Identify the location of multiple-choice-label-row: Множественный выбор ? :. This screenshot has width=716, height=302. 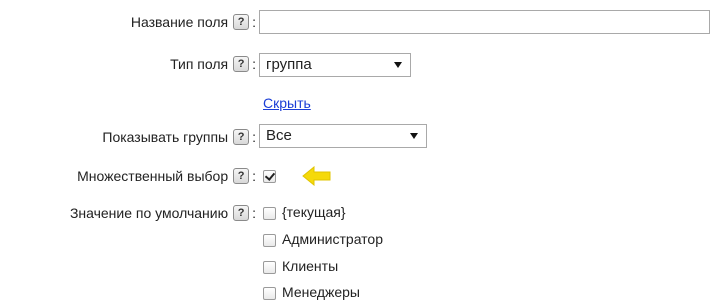
(166, 176).